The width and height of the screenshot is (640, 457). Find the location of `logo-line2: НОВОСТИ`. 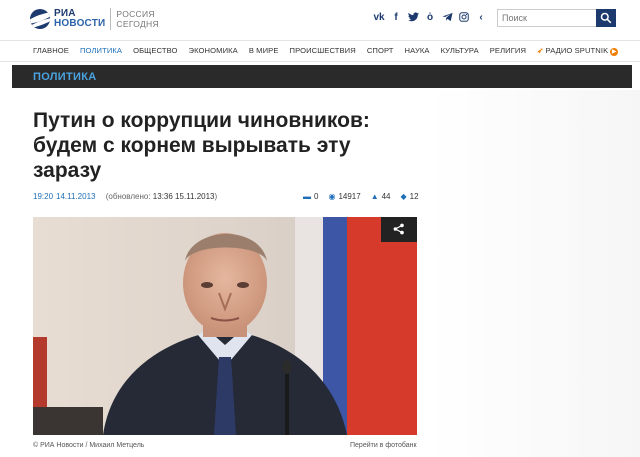

logo-line2: НОВОСТИ is located at coordinates (80, 23).